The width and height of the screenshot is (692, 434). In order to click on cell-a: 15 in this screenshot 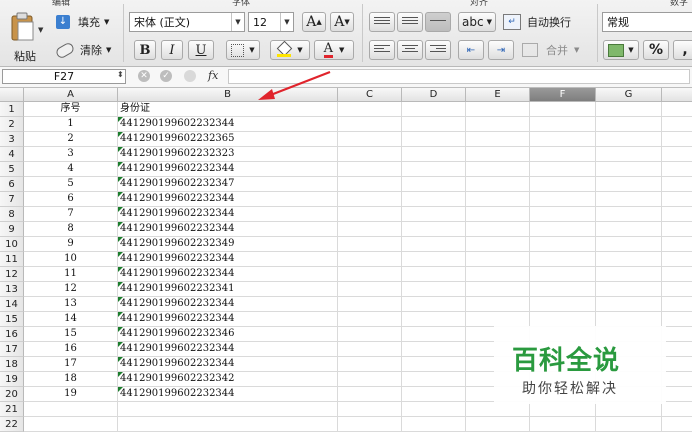, I will do `click(71, 334)`.